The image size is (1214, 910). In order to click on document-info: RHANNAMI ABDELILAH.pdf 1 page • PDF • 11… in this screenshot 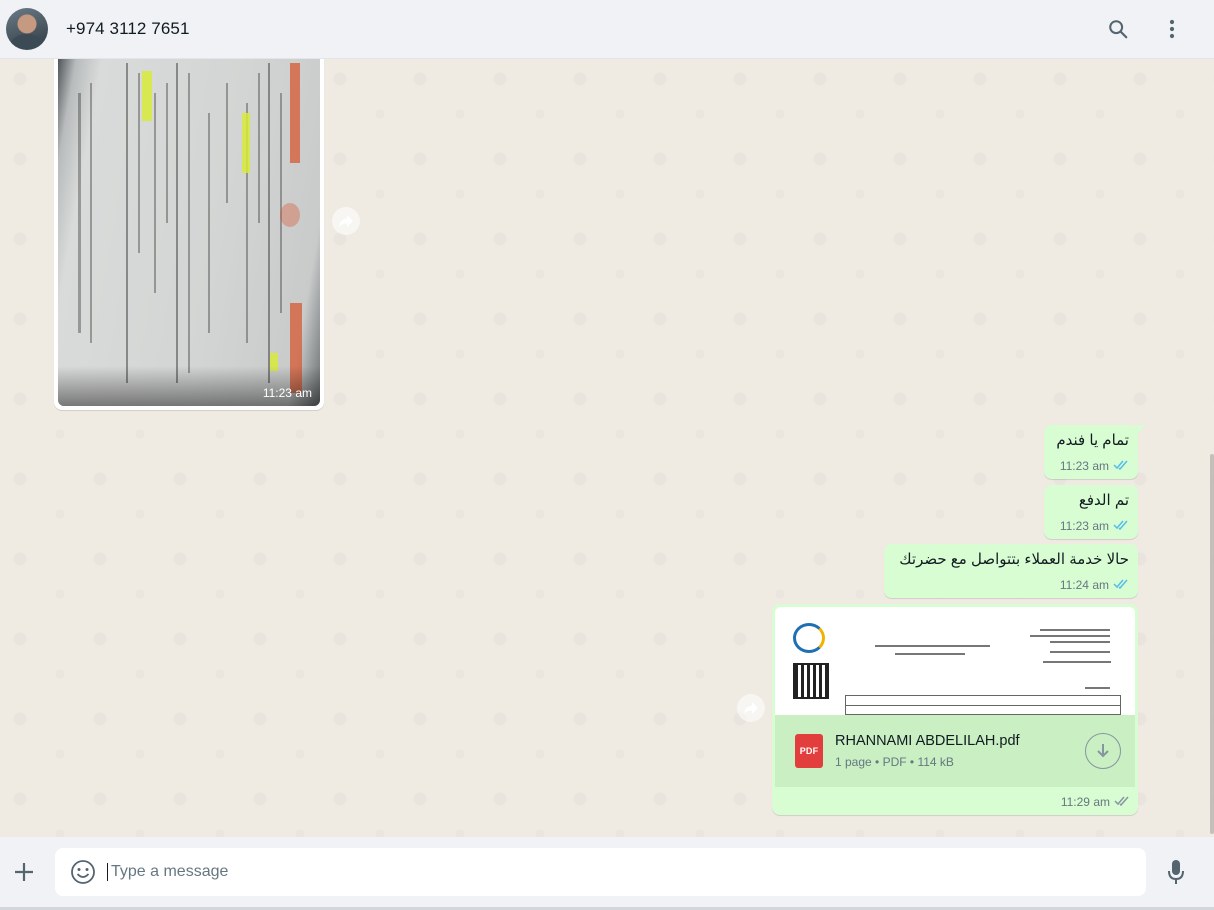, I will do `click(960, 751)`.